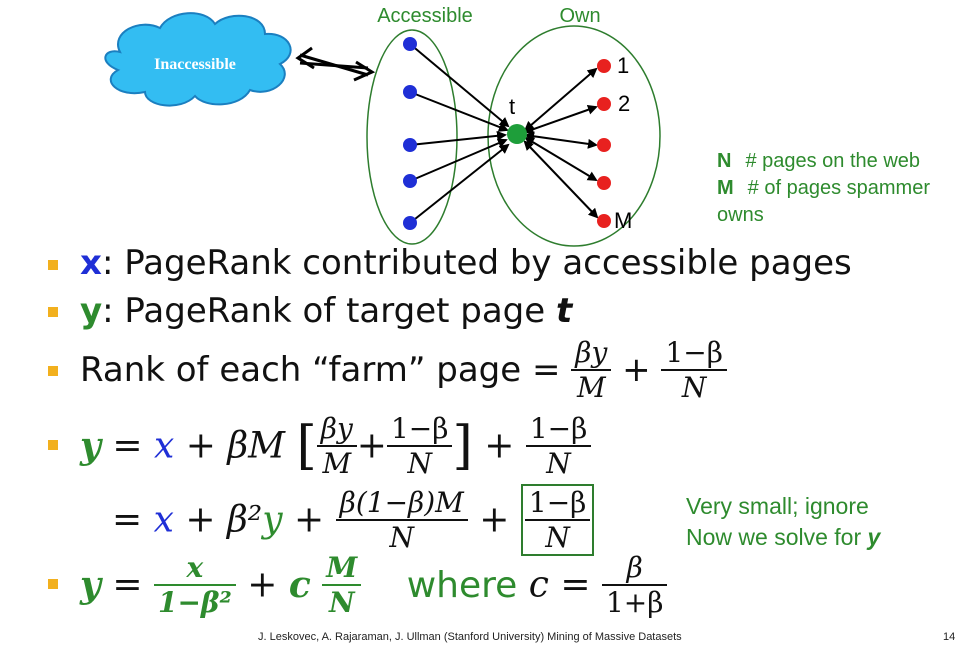  Describe the element at coordinates (724, 161) in the screenshot. I see `legend-n-key: N` at that location.